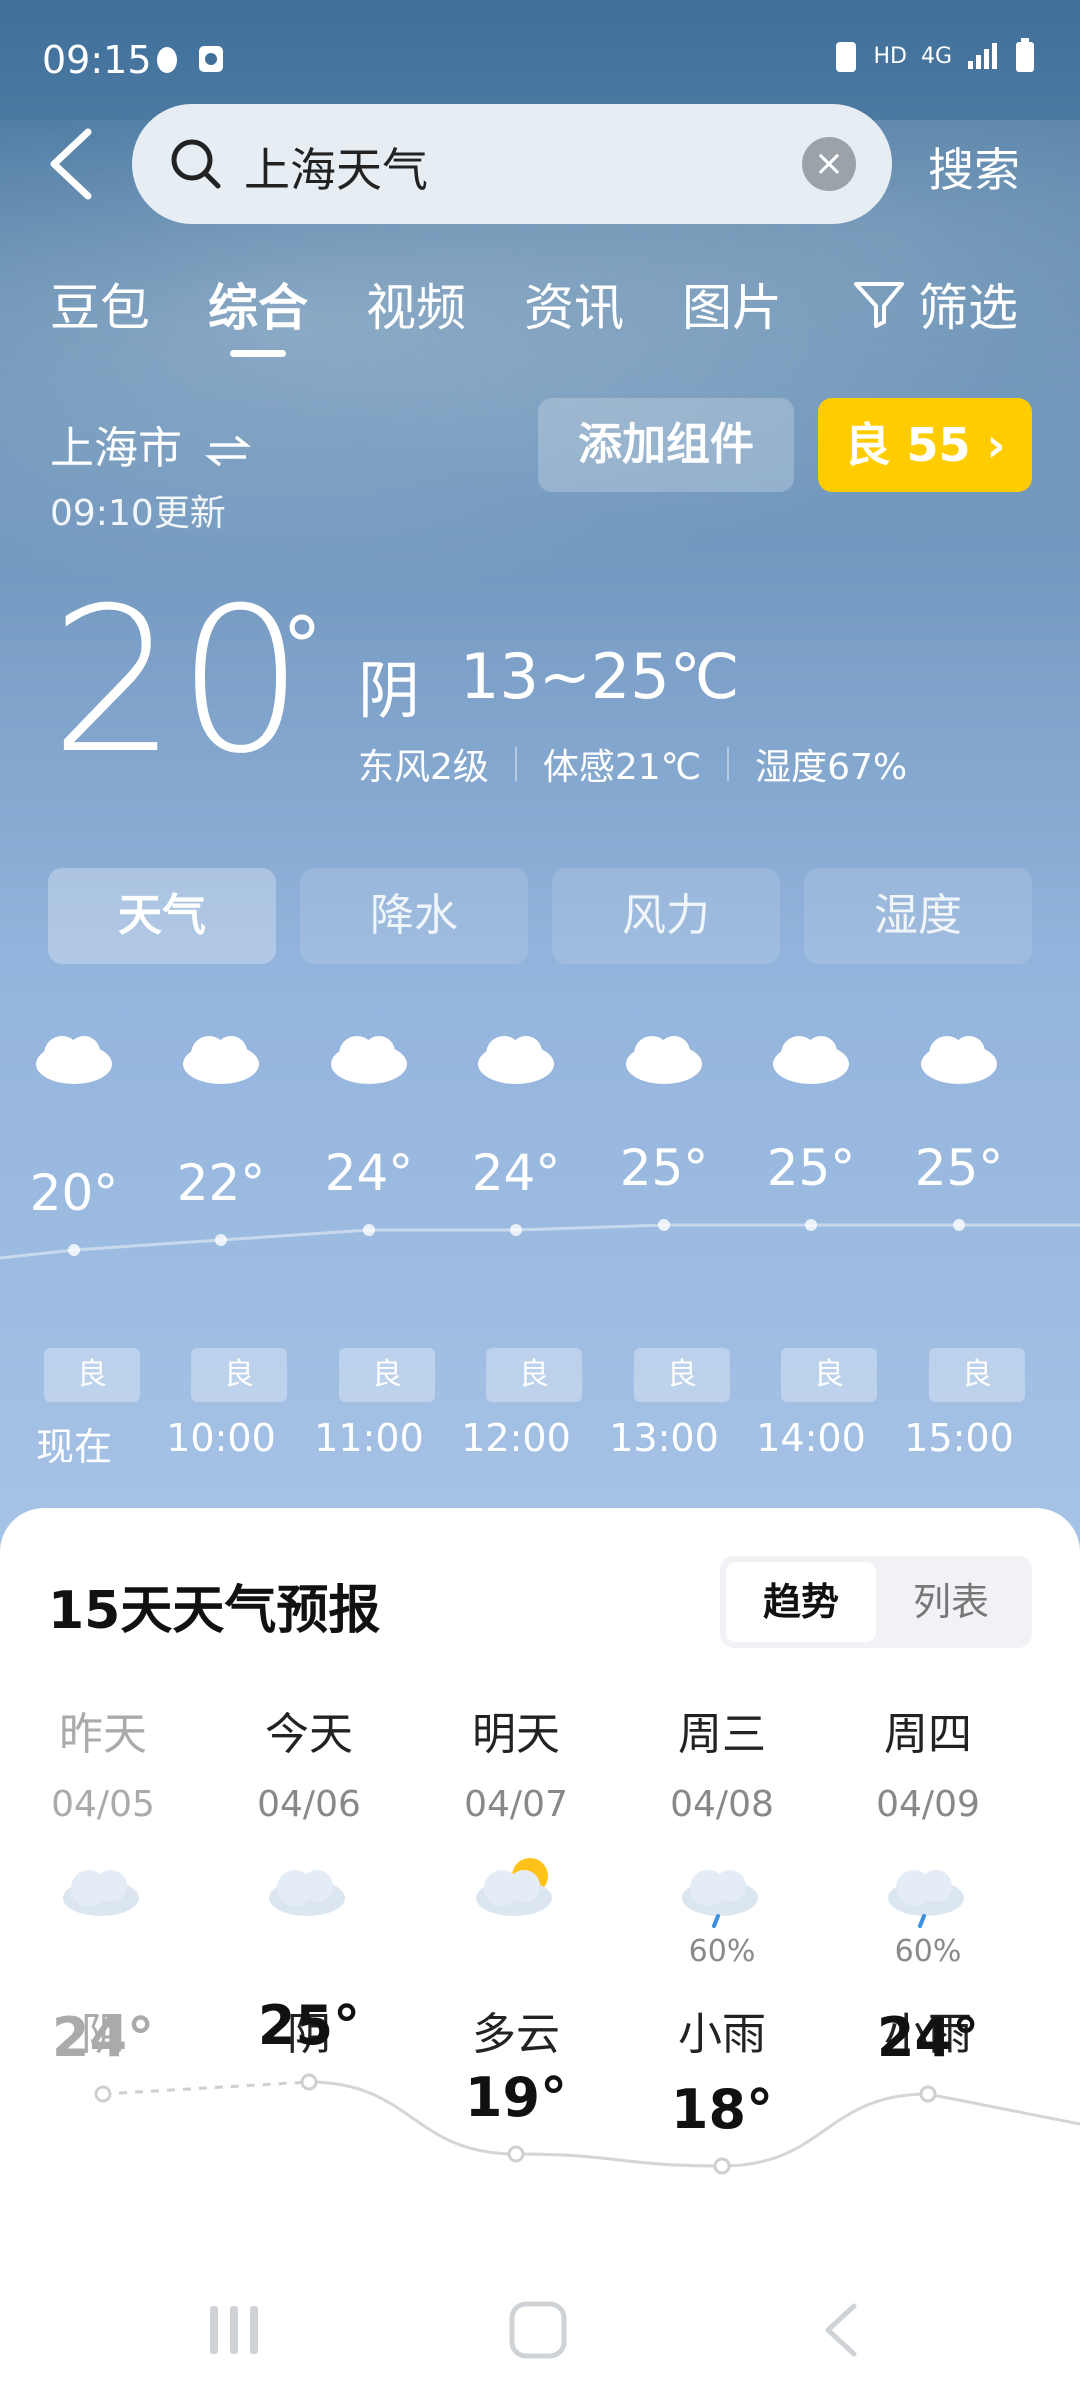  What do you see at coordinates (116, 448) in the screenshot?
I see `city-name: 上海市` at bounding box center [116, 448].